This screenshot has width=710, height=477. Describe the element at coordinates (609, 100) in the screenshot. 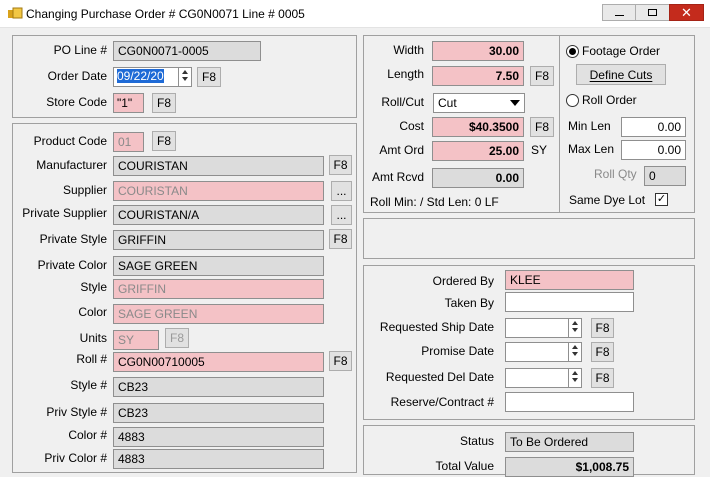

I see `roll-order-label: Roll Order` at that location.